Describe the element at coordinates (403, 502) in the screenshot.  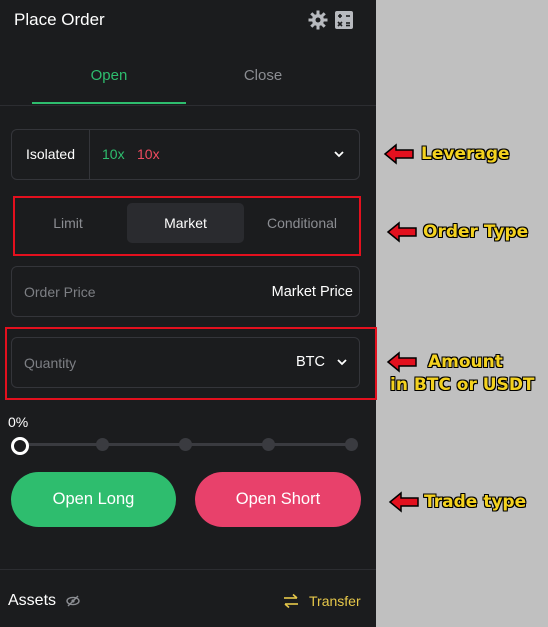
I see `trade-type-arrow-icon` at that location.